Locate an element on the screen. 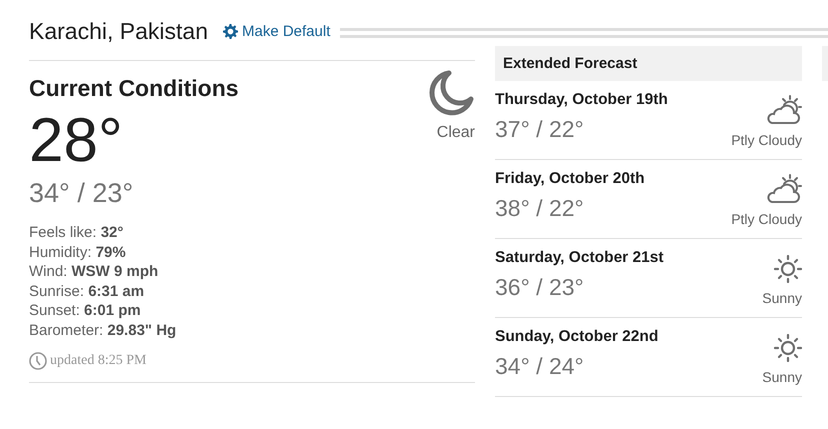 This screenshot has height=429, width=828. forecast-date: Saturday, October 21st is located at coordinates (579, 258).